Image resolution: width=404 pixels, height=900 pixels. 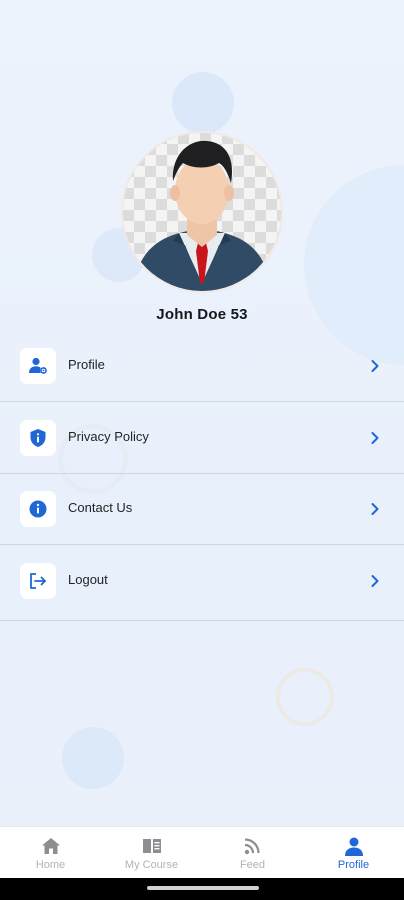 What do you see at coordinates (86, 364) in the screenshot?
I see `menu-item-label: Profile` at bounding box center [86, 364].